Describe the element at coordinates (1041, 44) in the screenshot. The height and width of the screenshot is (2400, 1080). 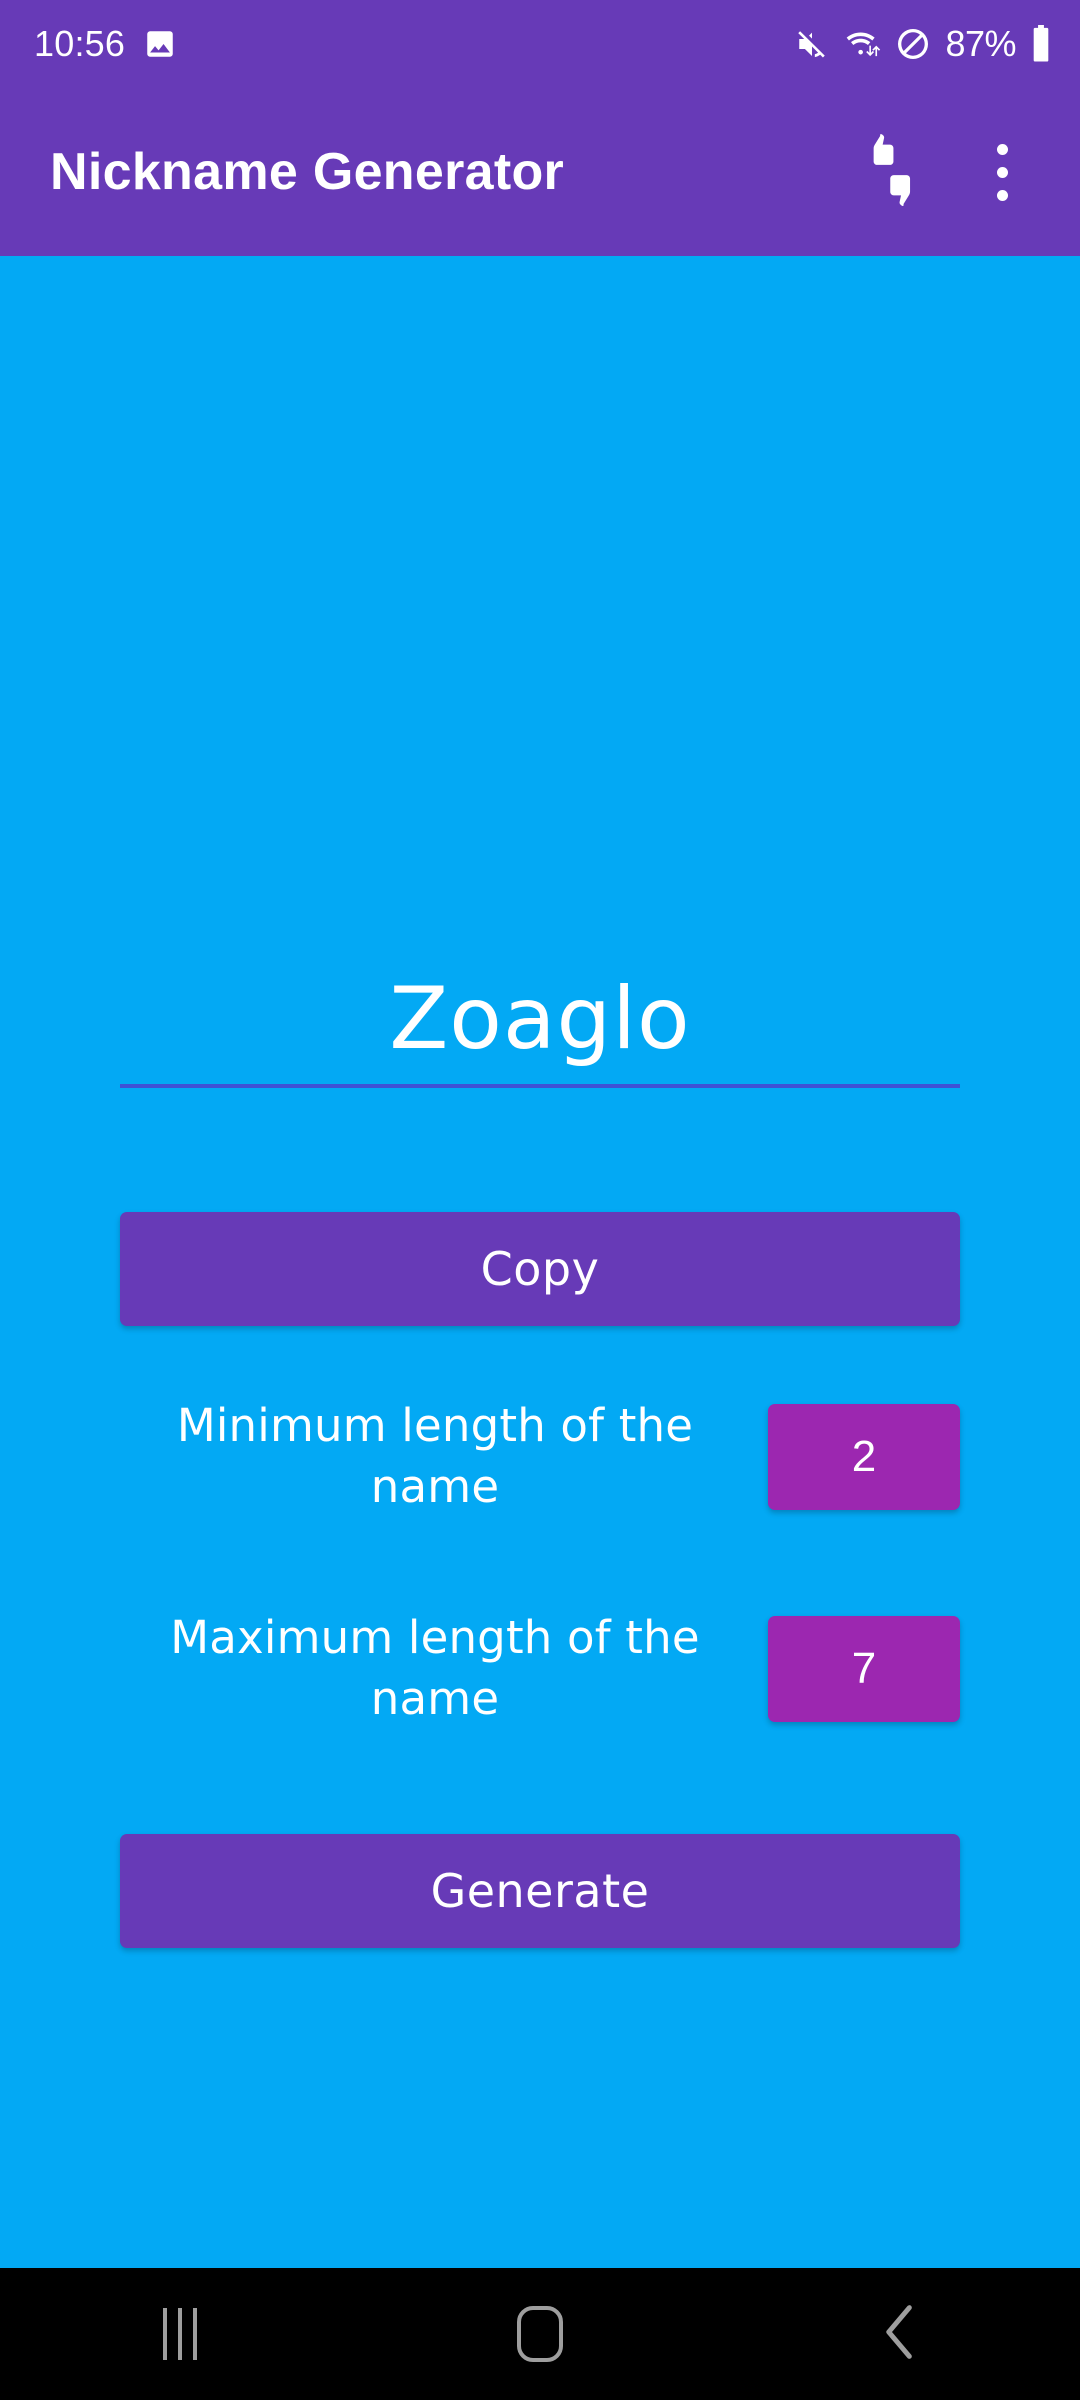
I see `battery-icon` at that location.